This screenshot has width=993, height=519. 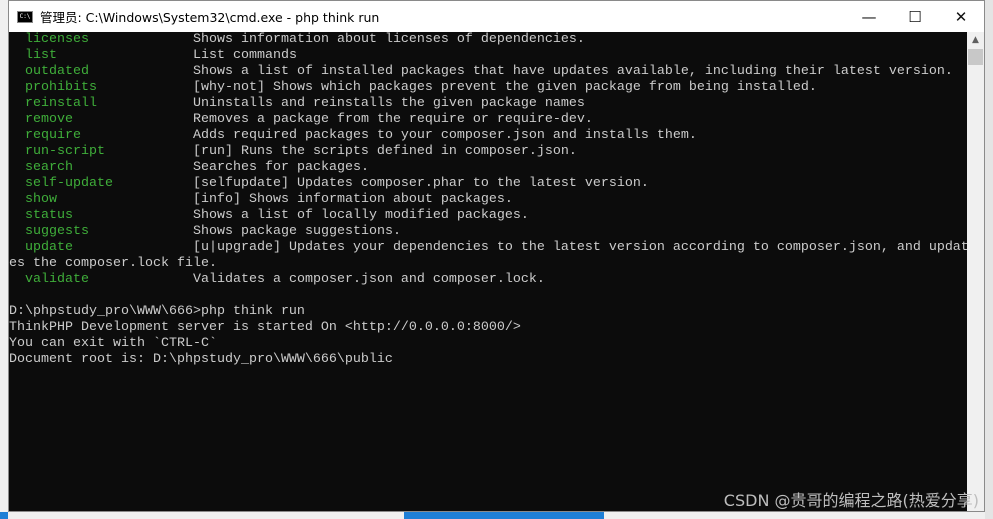 I want to click on close-button: ✕, so click(x=961, y=16).